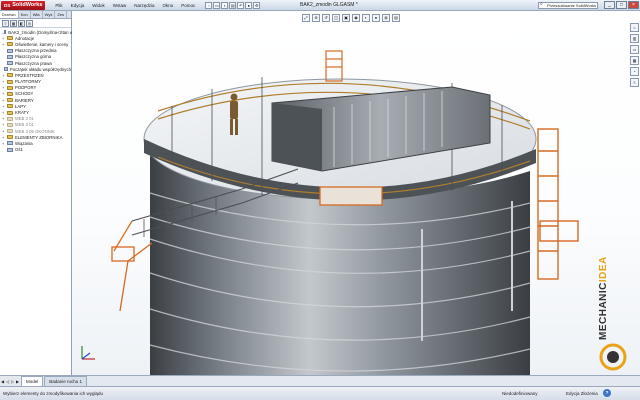 This screenshot has width=640, height=400. Describe the element at coordinates (209, 5) in the screenshot. I see `new-icon: ▫` at that location.